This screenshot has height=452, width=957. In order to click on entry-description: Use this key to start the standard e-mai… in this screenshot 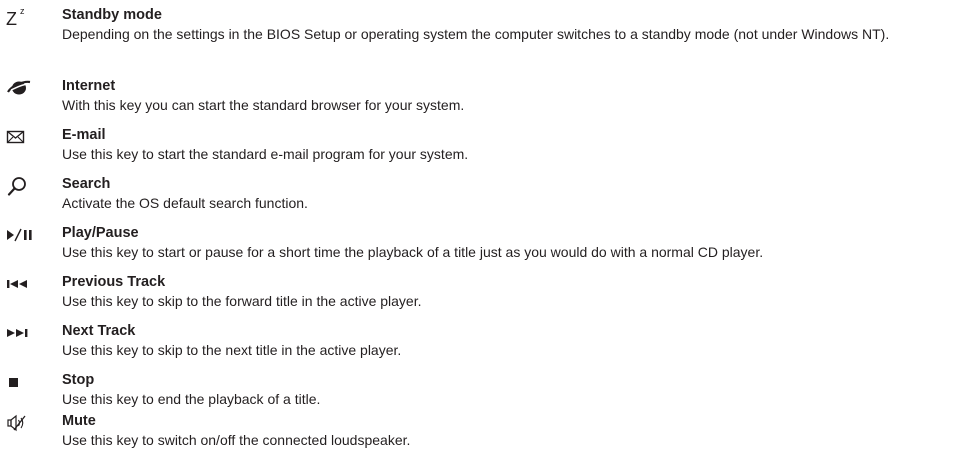, I will do `click(265, 154)`.